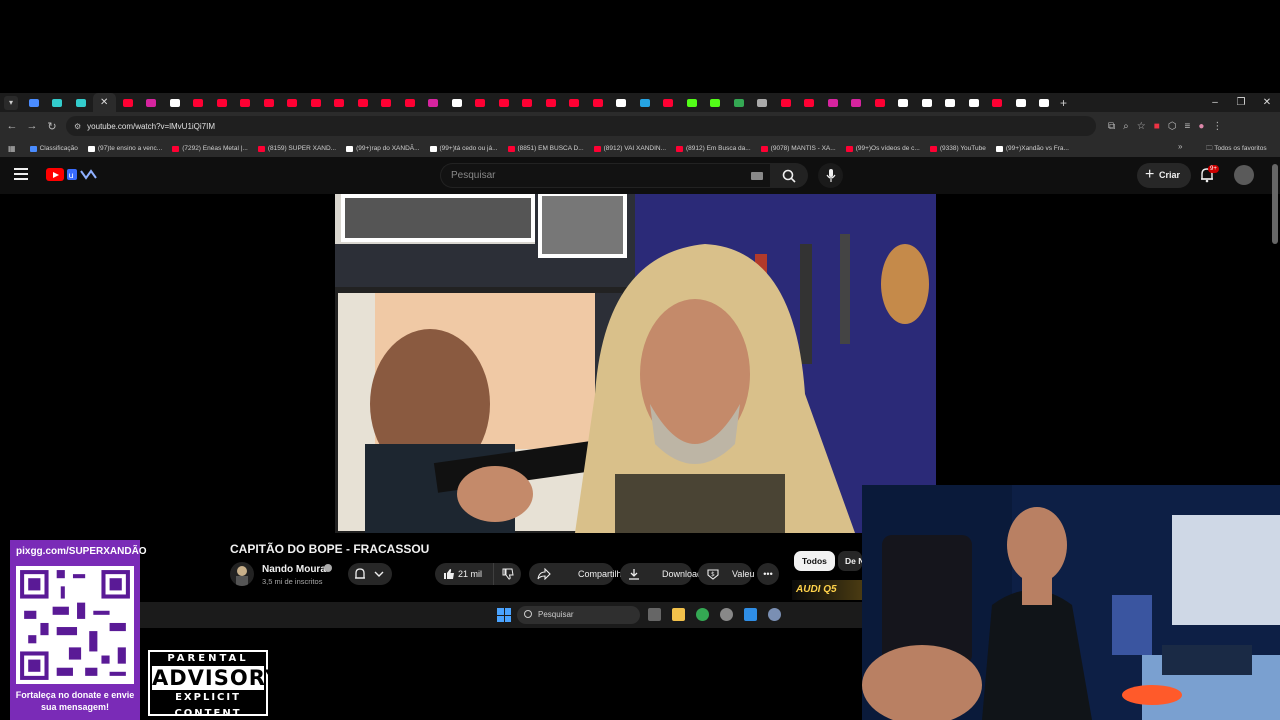  I want to click on extension-icon: ■, so click(1157, 126).